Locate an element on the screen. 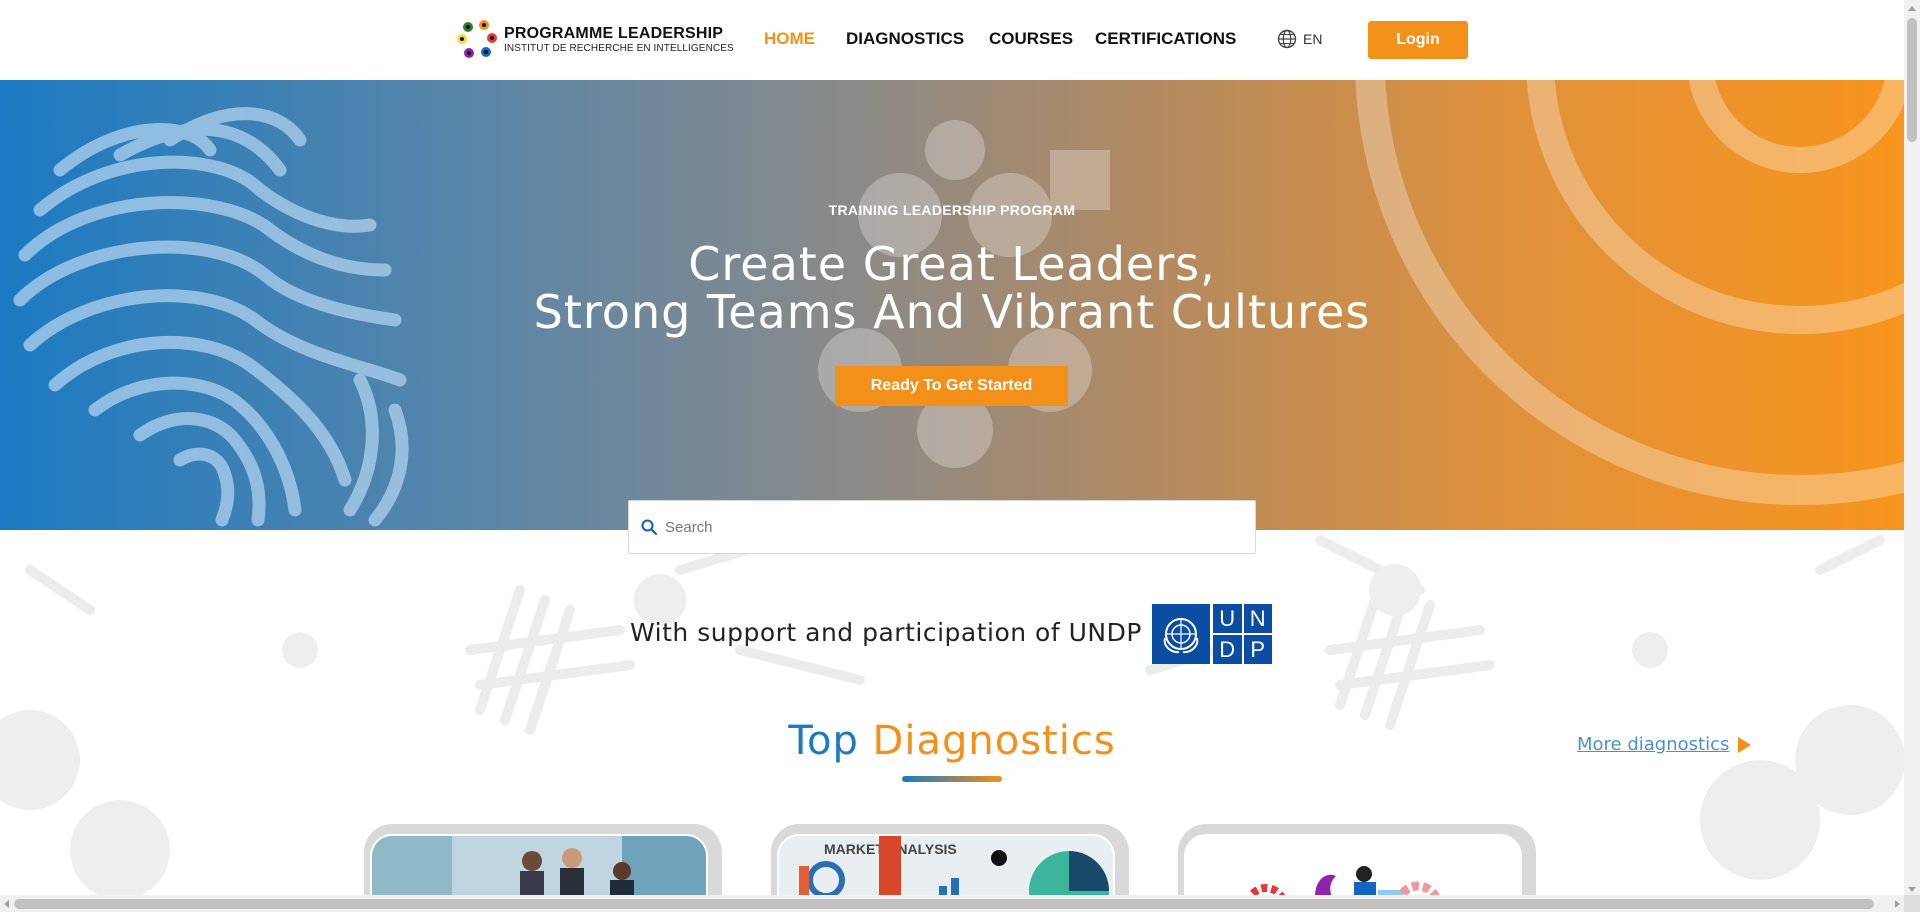 The height and width of the screenshot is (912, 1920). undp-letter-u: U is located at coordinates (1227, 618).